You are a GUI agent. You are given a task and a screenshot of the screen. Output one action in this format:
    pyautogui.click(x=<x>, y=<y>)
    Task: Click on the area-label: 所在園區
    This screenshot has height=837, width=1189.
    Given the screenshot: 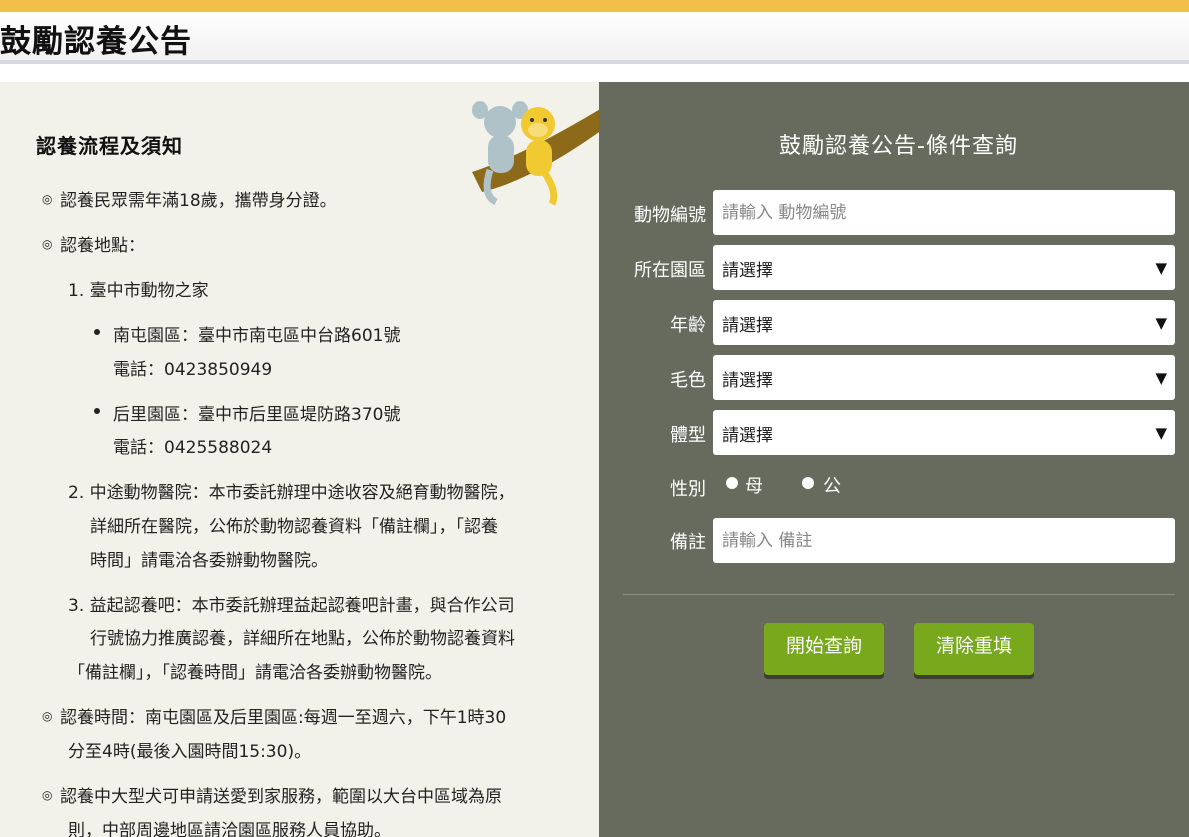 What is the action you would take?
    pyautogui.click(x=670, y=270)
    